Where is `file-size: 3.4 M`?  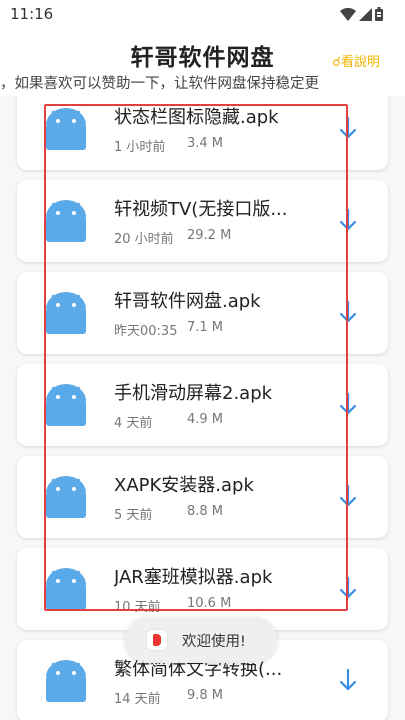
file-size: 3.4 M is located at coordinates (205, 143).